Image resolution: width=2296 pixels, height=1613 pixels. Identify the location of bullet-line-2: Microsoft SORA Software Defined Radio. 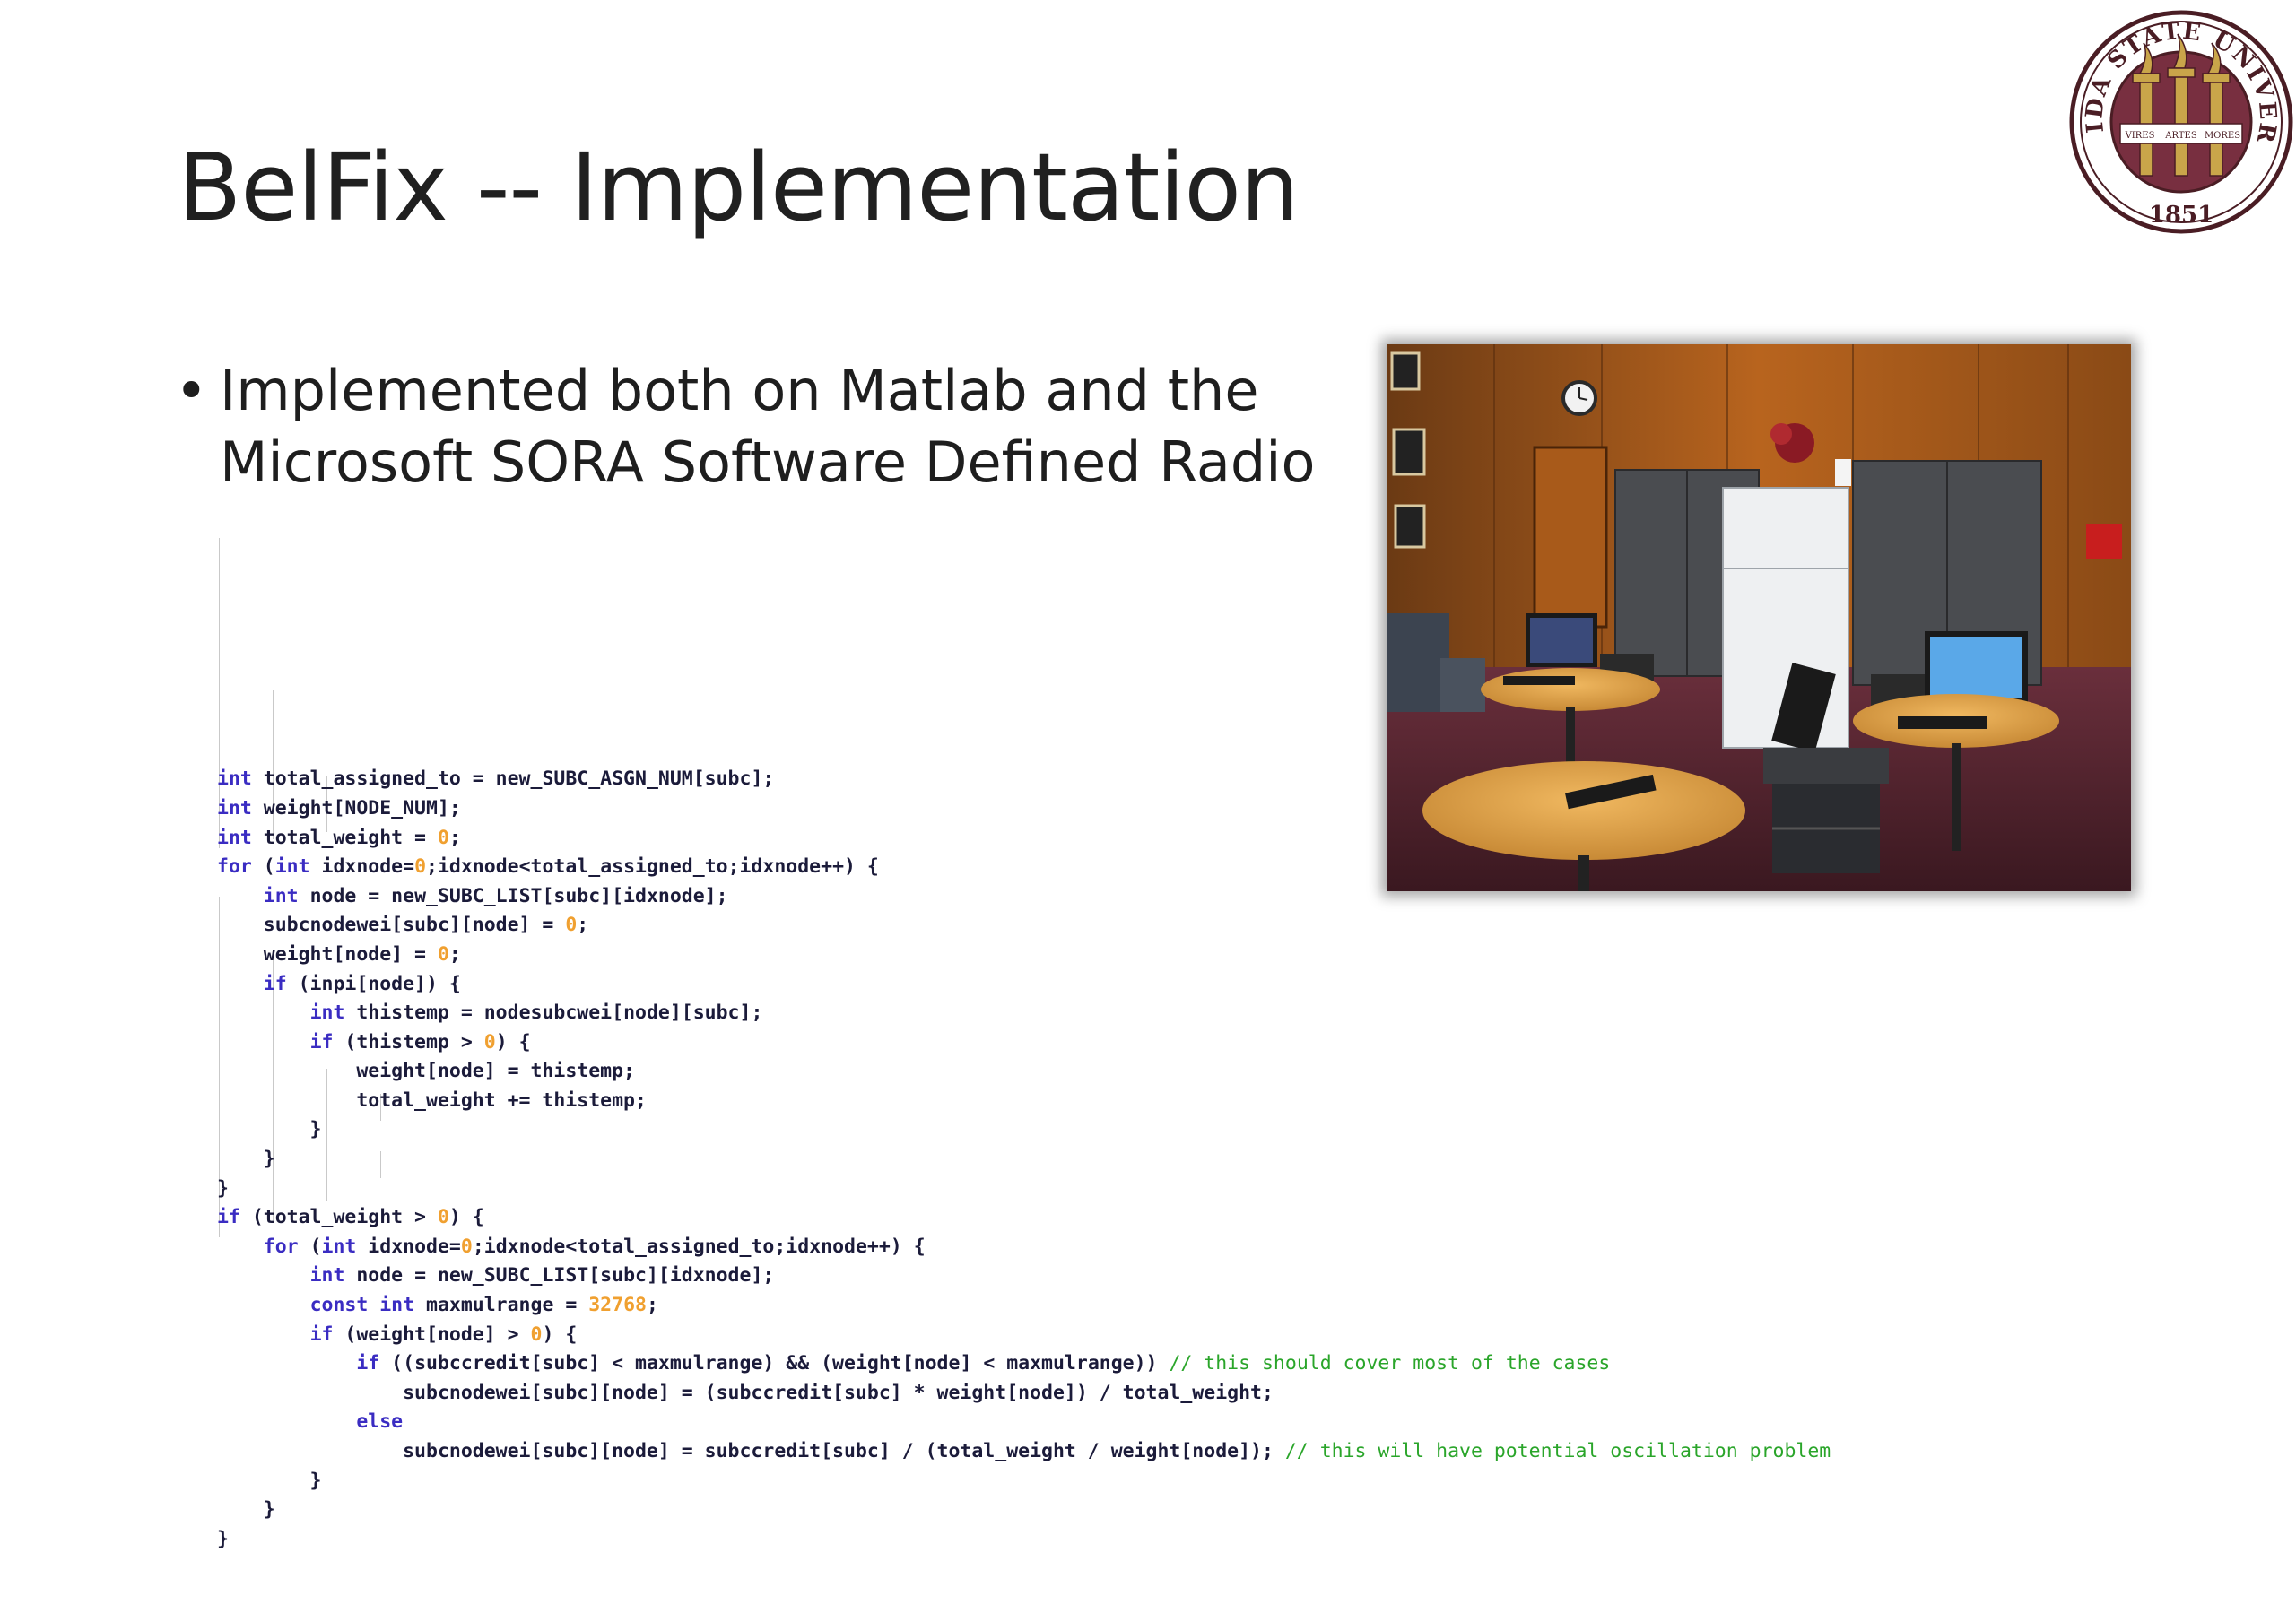
(768, 462).